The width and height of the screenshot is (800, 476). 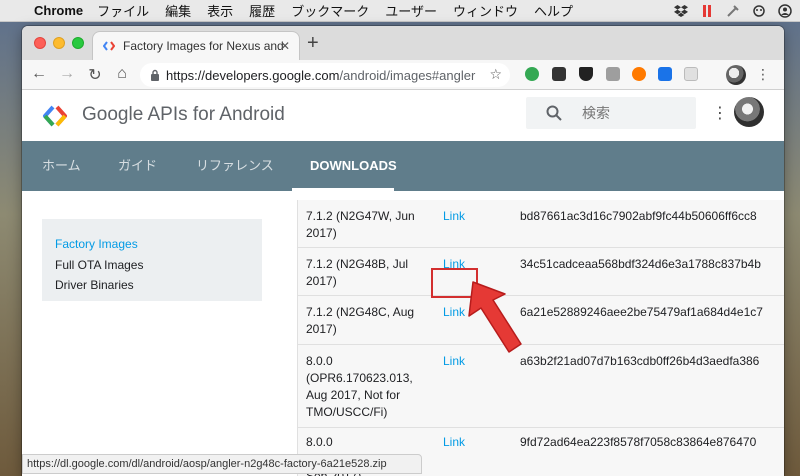 What do you see at coordinates (353, 166) in the screenshot?
I see `tab-downloads: DOWNLOADS` at bounding box center [353, 166].